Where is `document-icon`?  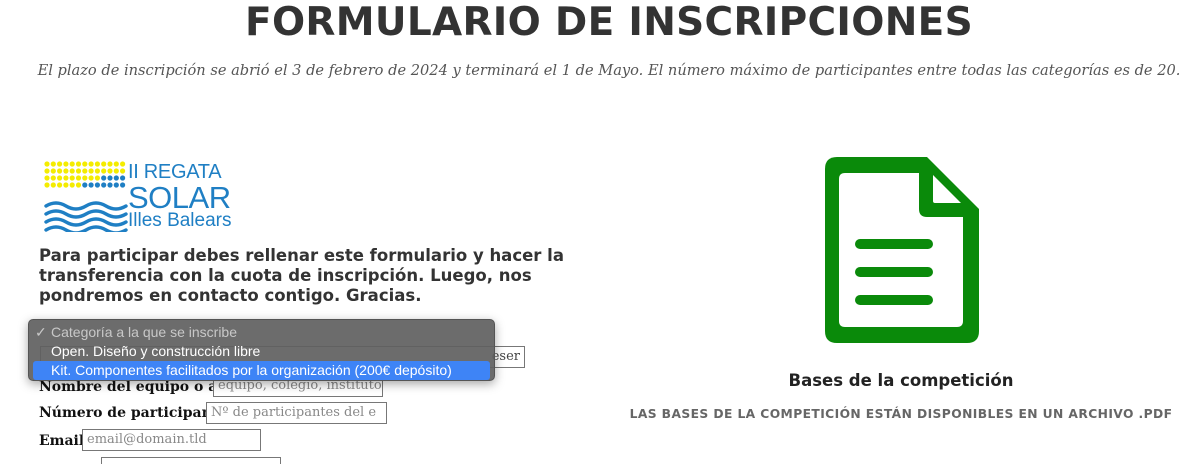 document-icon is located at coordinates (903, 250).